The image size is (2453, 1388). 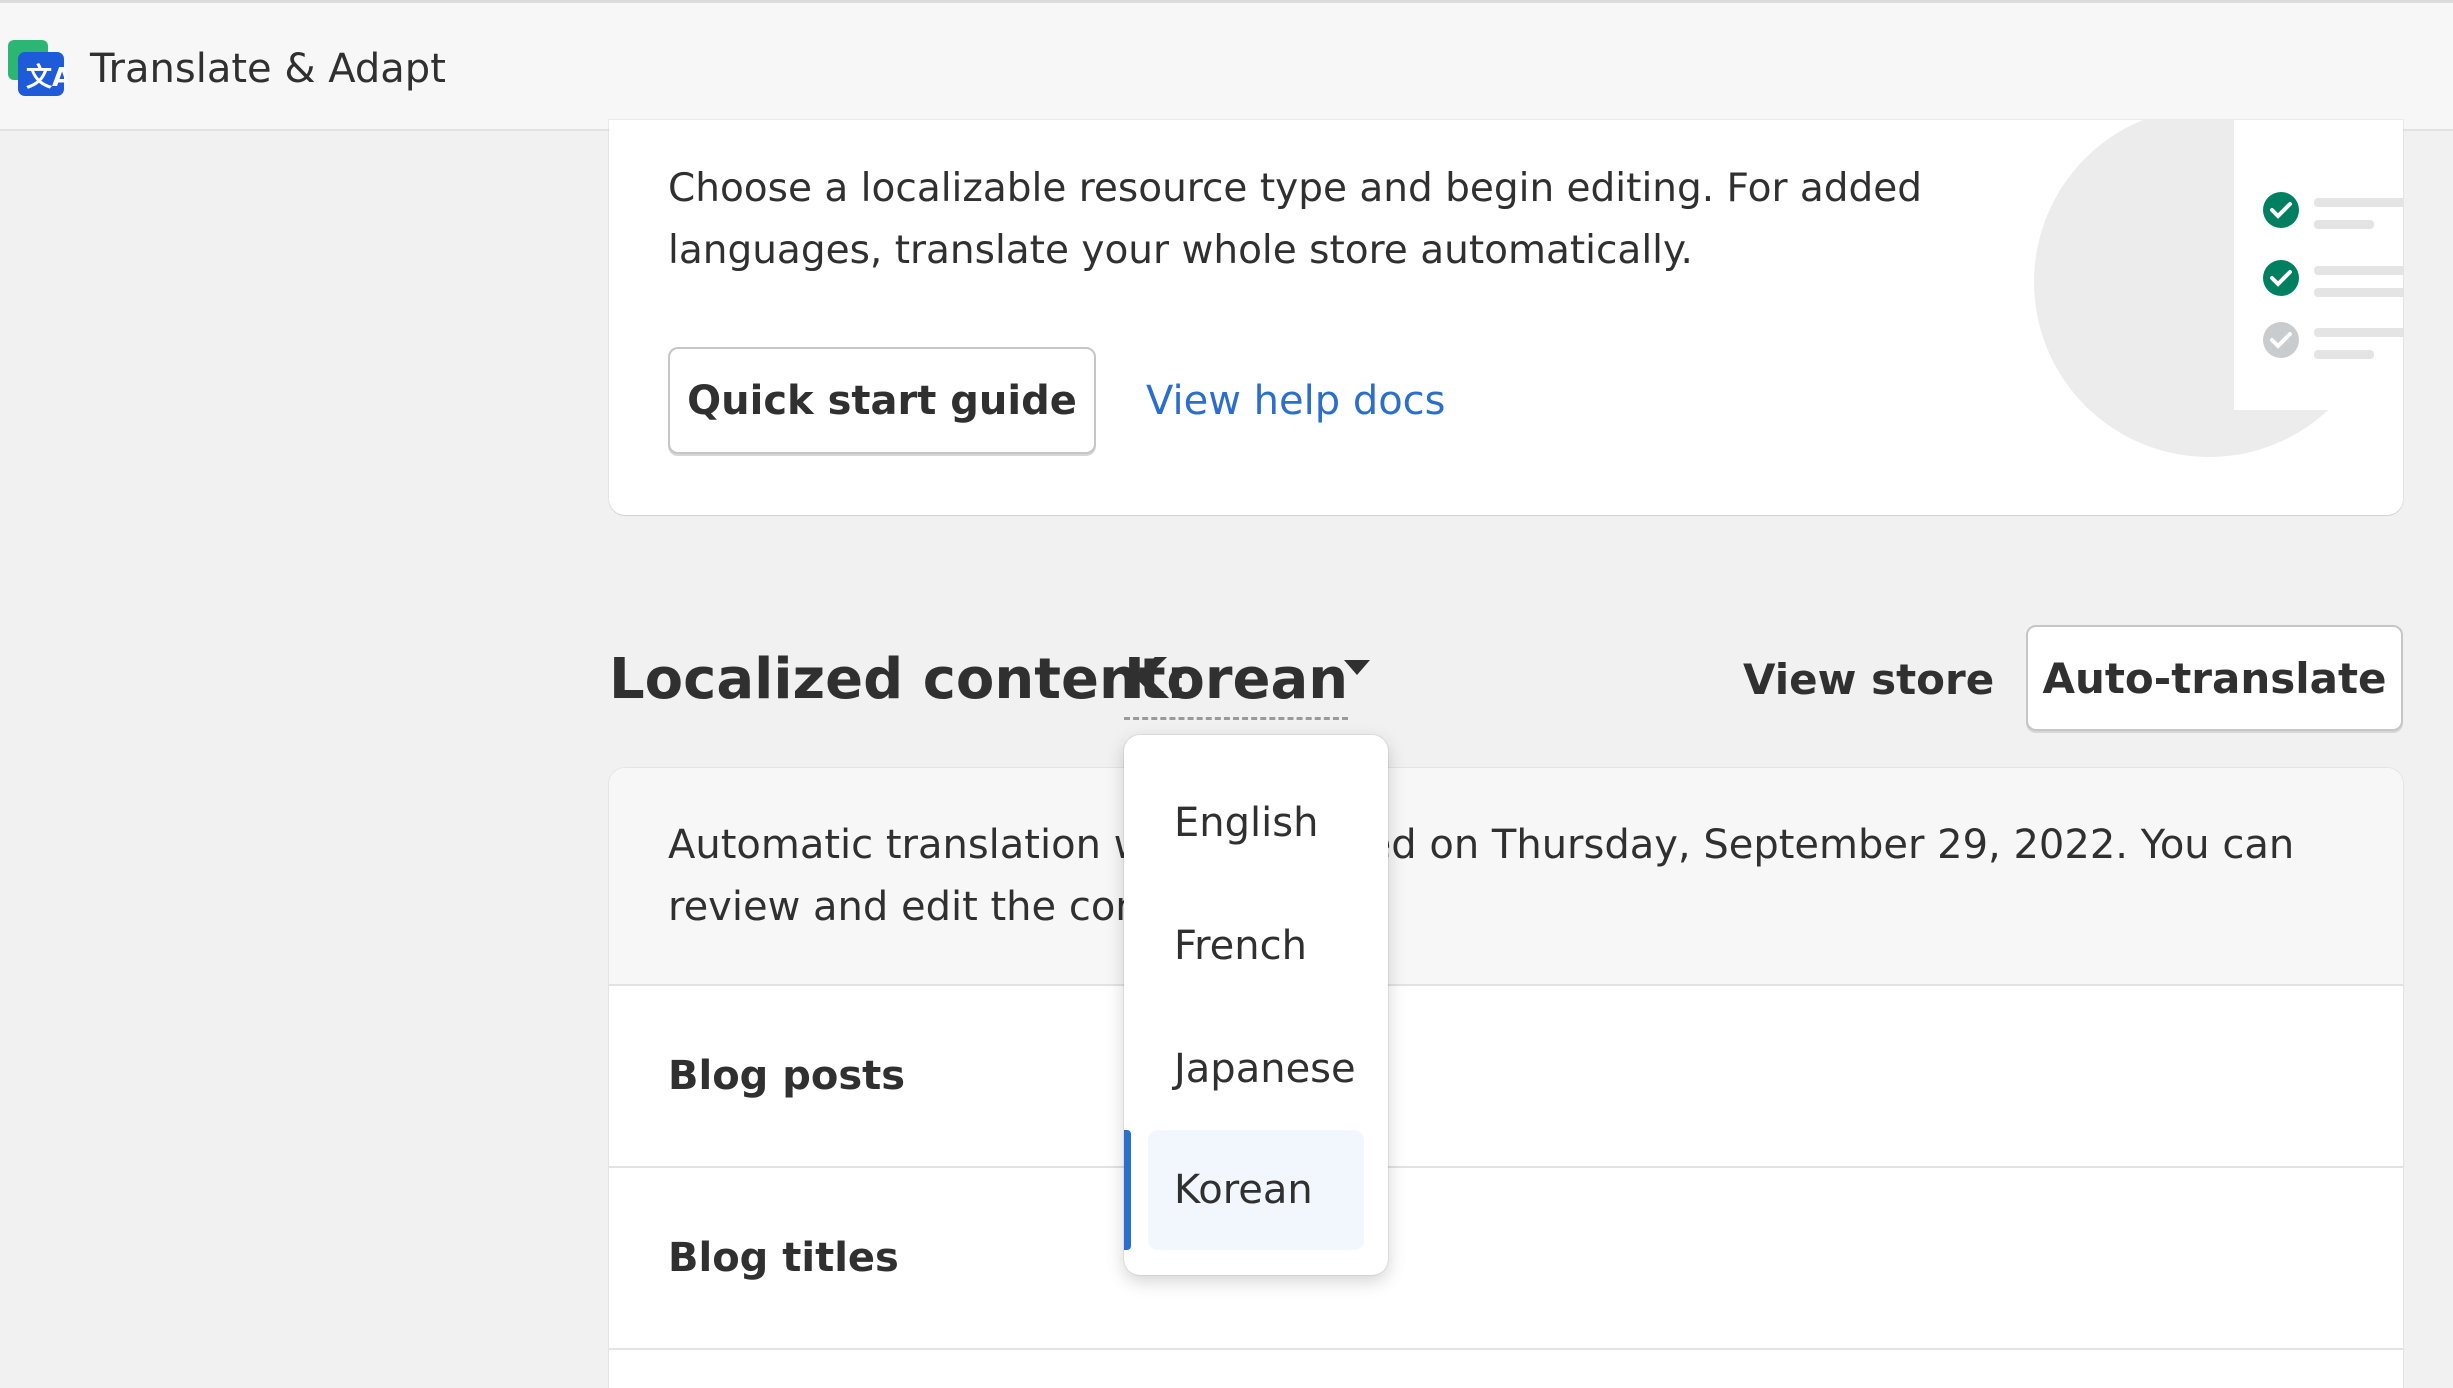 What do you see at coordinates (268, 69) in the screenshot?
I see `app-title: Translate & Adapt` at bounding box center [268, 69].